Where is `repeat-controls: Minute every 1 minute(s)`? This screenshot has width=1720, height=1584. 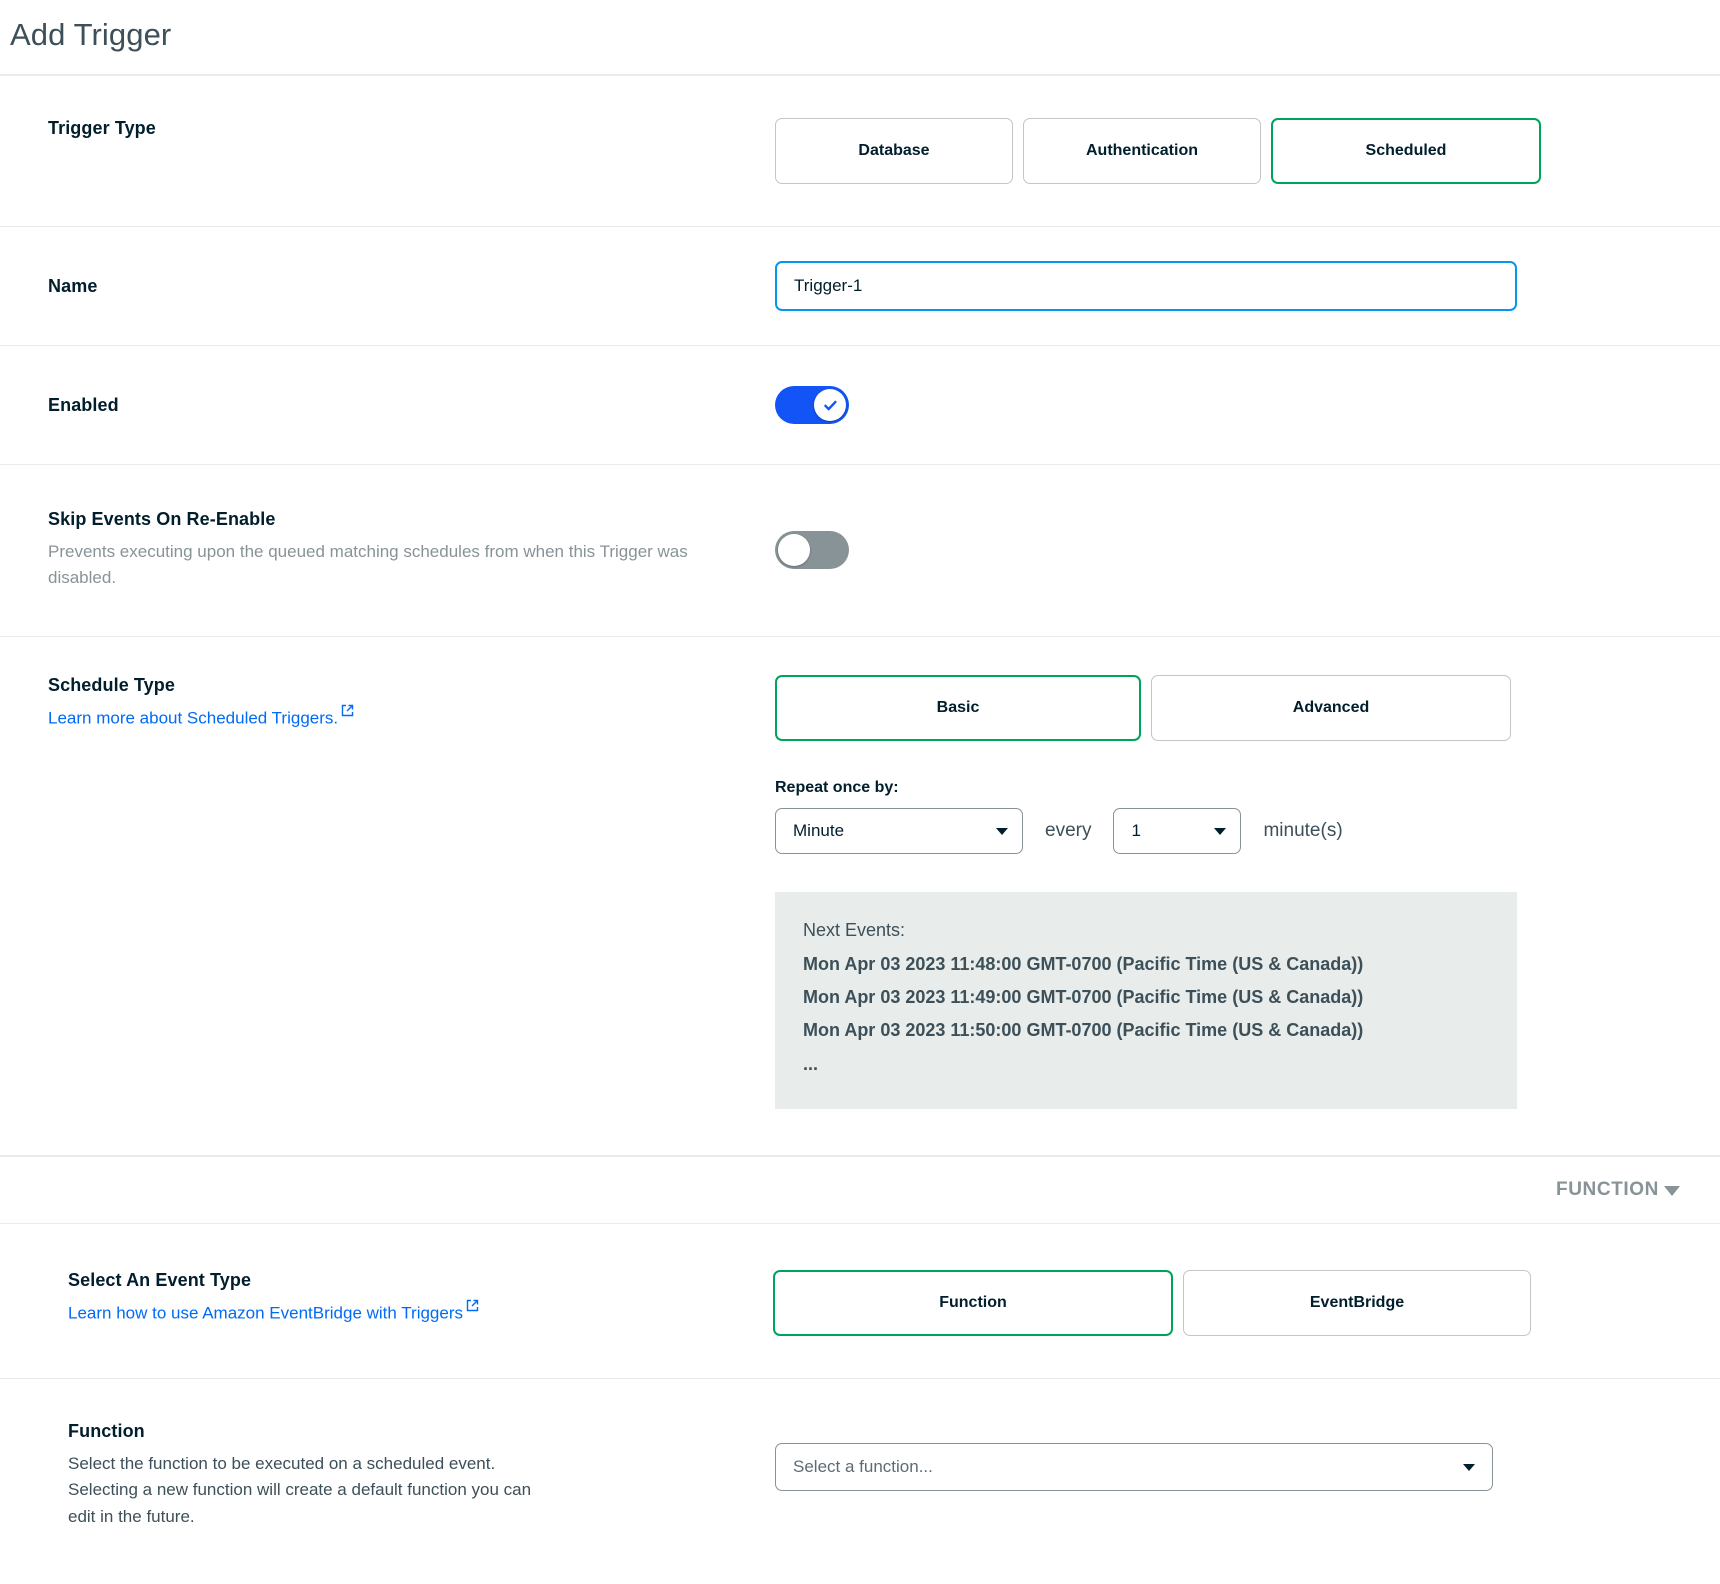 repeat-controls: Minute every 1 minute(s) is located at coordinates (1227, 830).